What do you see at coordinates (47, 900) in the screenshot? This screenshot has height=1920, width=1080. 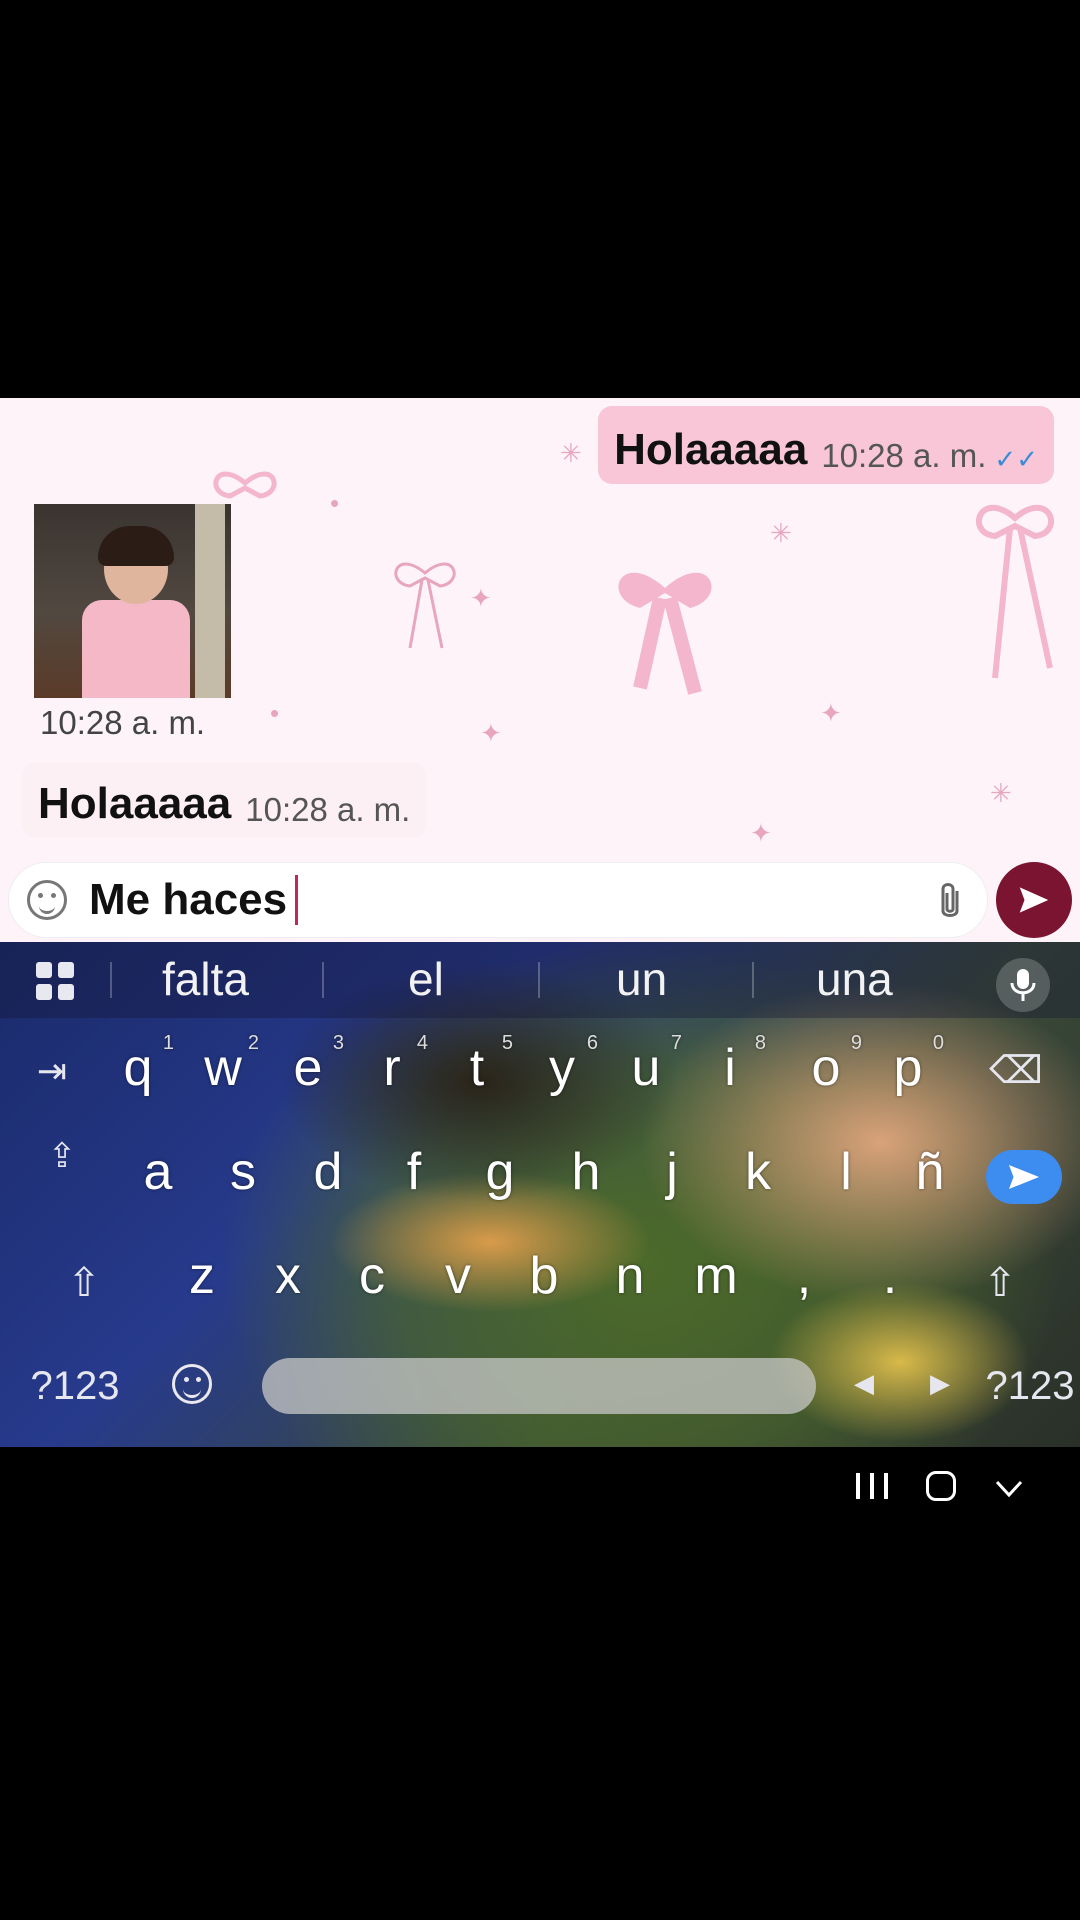 I see `sticker-icon` at bounding box center [47, 900].